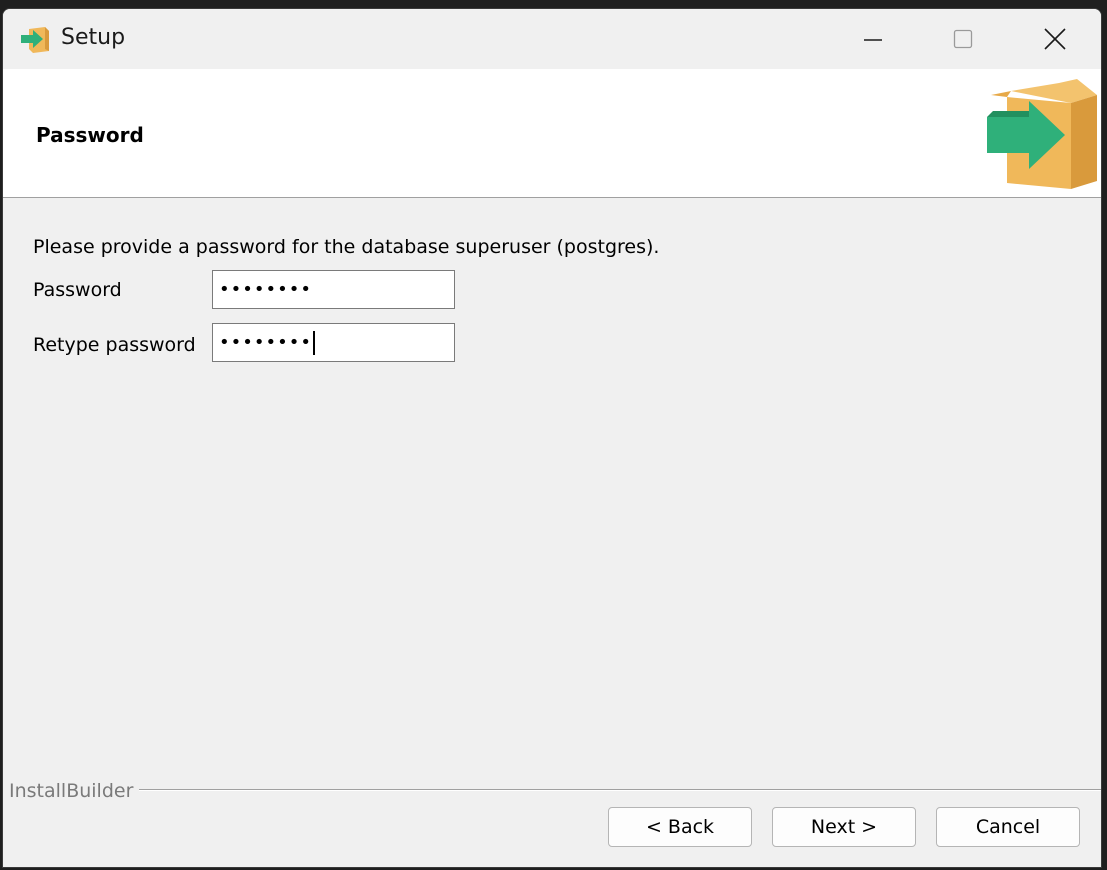 The width and height of the screenshot is (1107, 870). Describe the element at coordinates (1008, 827) in the screenshot. I see `cancel-button: Cancel` at that location.